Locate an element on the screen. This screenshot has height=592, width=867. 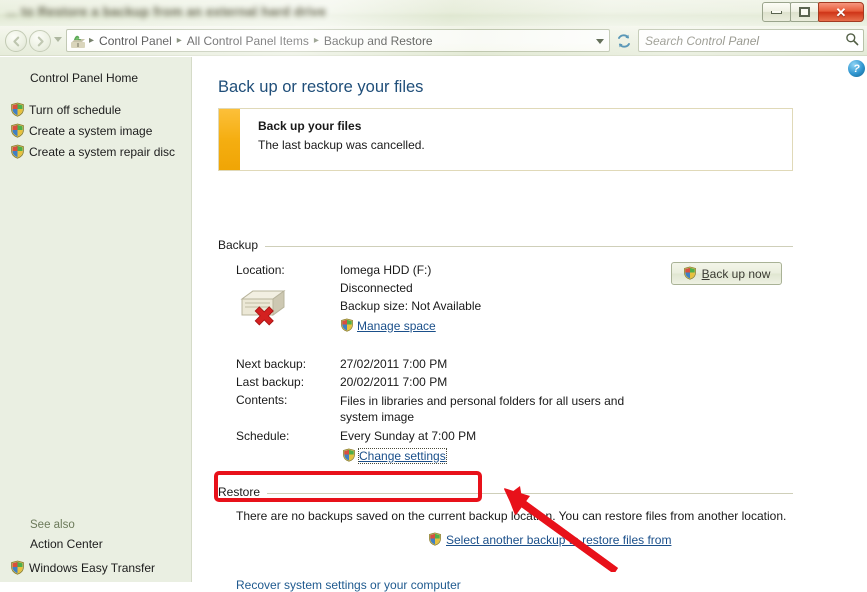
manage-space-link: Manage space is located at coordinates (388, 325).